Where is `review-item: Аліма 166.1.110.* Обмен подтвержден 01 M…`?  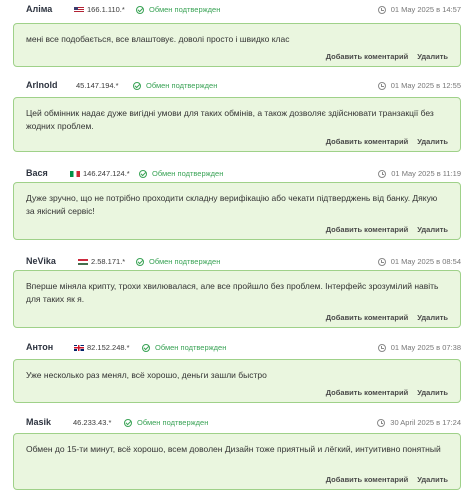 review-item: Аліма 166.1.110.* Обмен подтвержден 01 M… is located at coordinates (236, 34).